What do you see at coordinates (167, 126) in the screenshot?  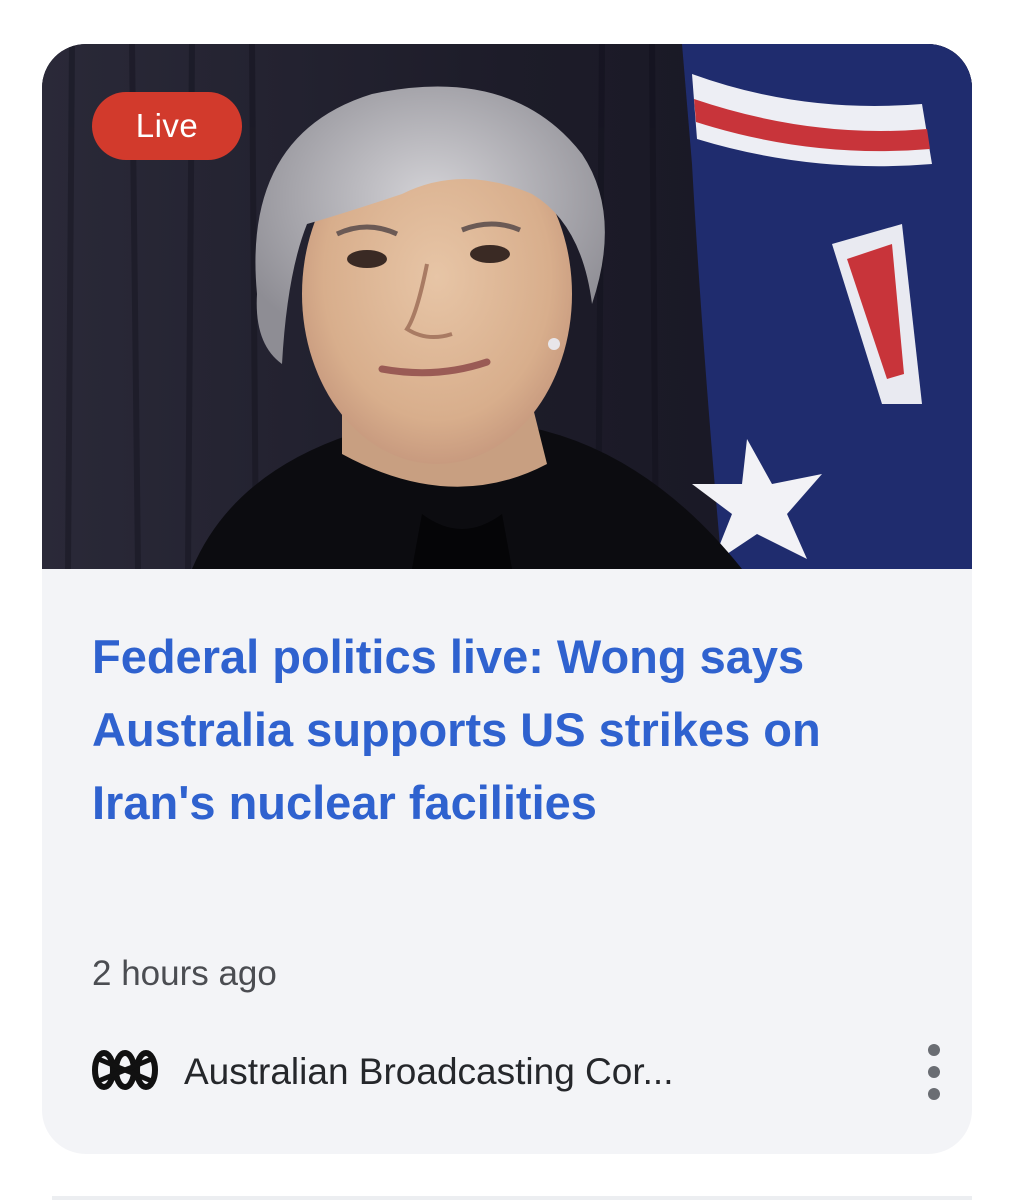 I see `live-badge: Live` at bounding box center [167, 126].